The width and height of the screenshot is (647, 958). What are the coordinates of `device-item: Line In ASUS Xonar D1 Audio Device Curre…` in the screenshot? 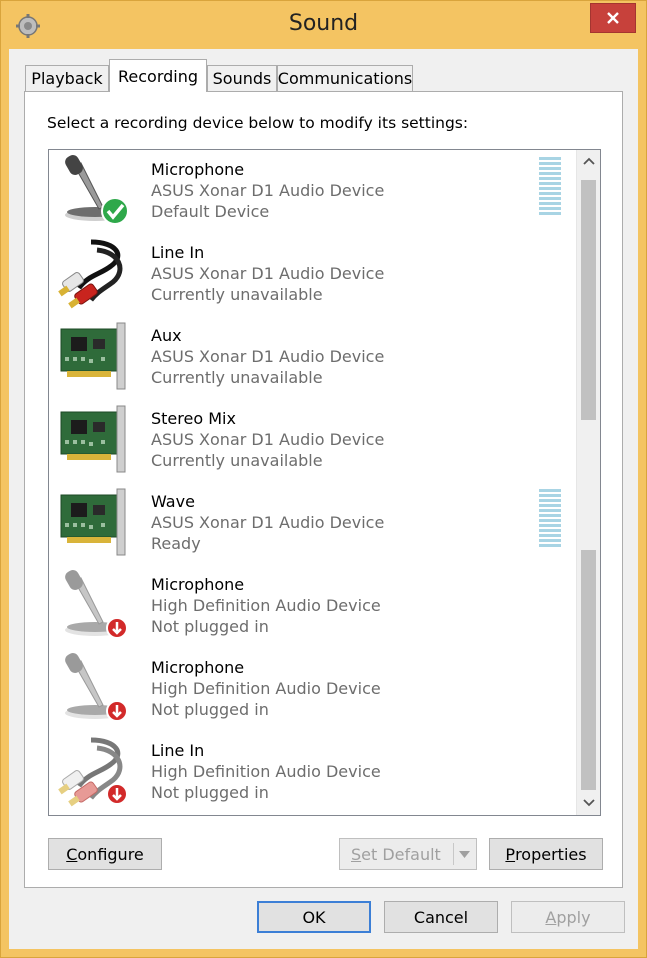 It's located at (313, 274).